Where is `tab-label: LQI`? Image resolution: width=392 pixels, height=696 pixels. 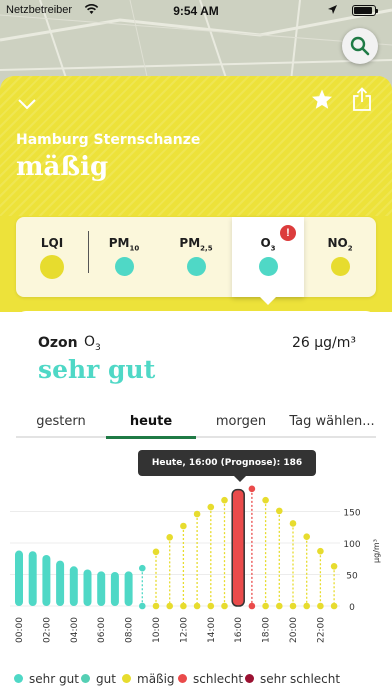 tab-label: LQI is located at coordinates (52, 243).